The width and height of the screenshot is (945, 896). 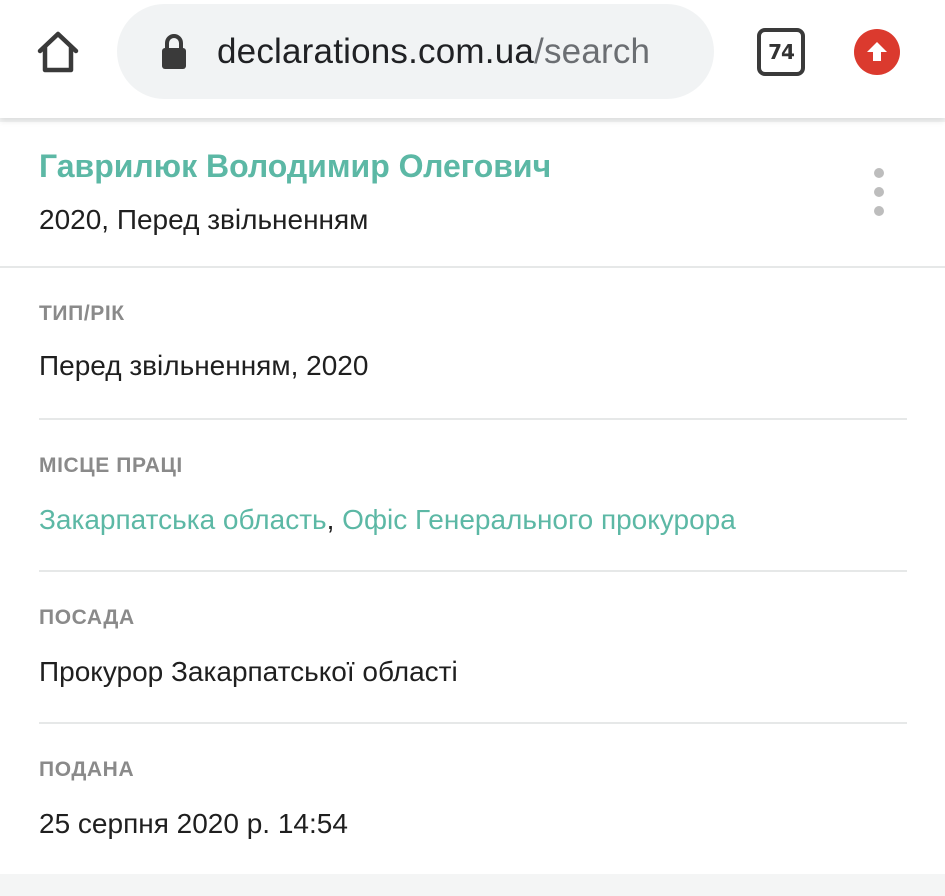 What do you see at coordinates (174, 51) in the screenshot?
I see `lock-icon` at bounding box center [174, 51].